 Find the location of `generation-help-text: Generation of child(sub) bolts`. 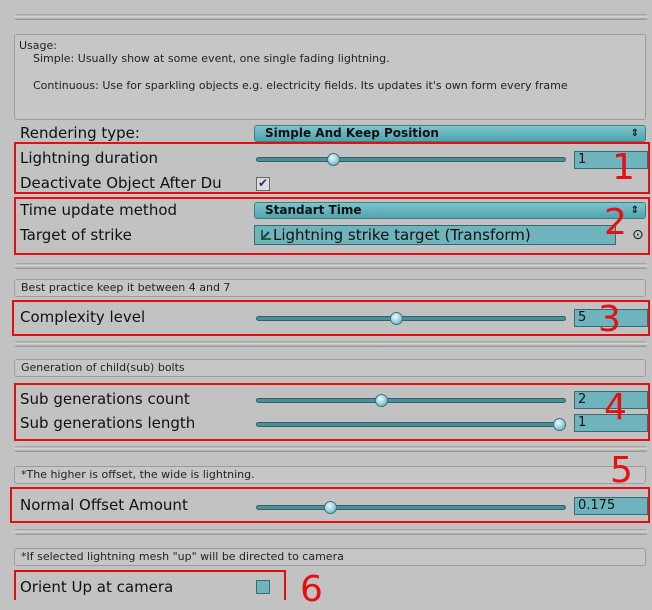

generation-help-text: Generation of child(sub) bolts is located at coordinates (103, 367).